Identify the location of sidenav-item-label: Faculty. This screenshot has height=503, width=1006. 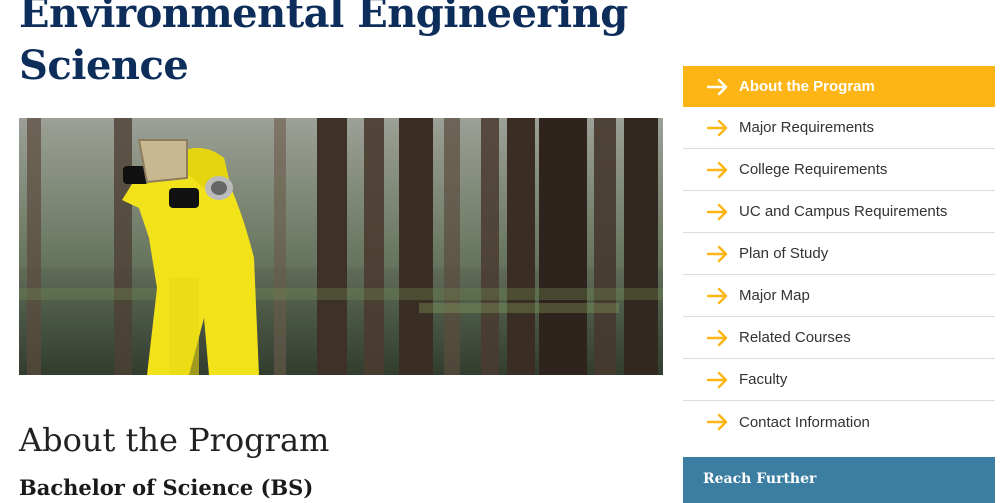
(763, 379).